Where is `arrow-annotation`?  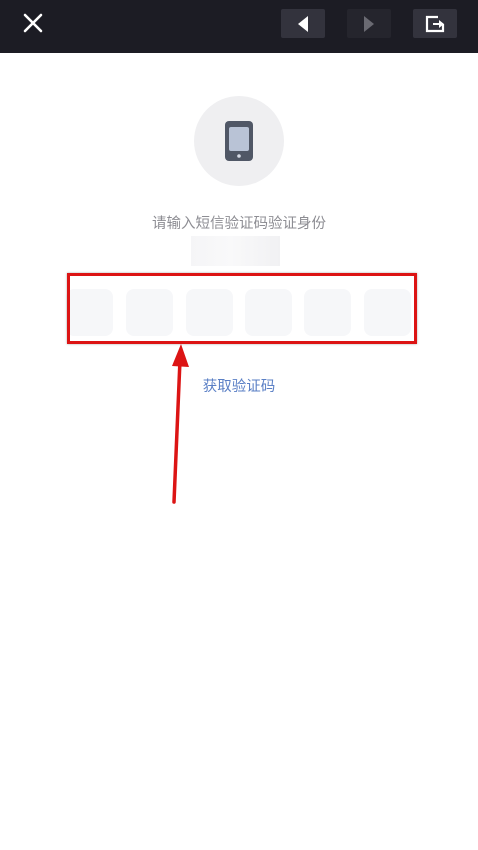 arrow-annotation is located at coordinates (180, 424).